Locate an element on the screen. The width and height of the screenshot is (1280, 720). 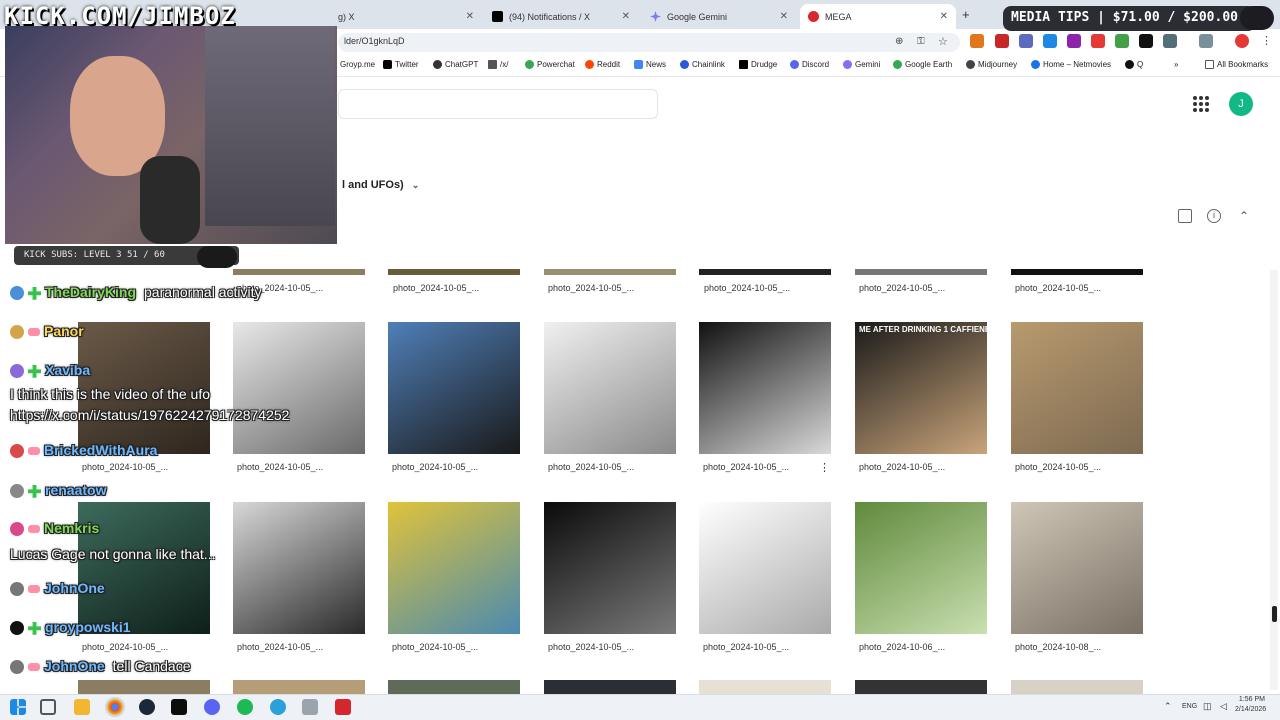
tab-x: g) X ✕ is located at coordinates (406, 16).